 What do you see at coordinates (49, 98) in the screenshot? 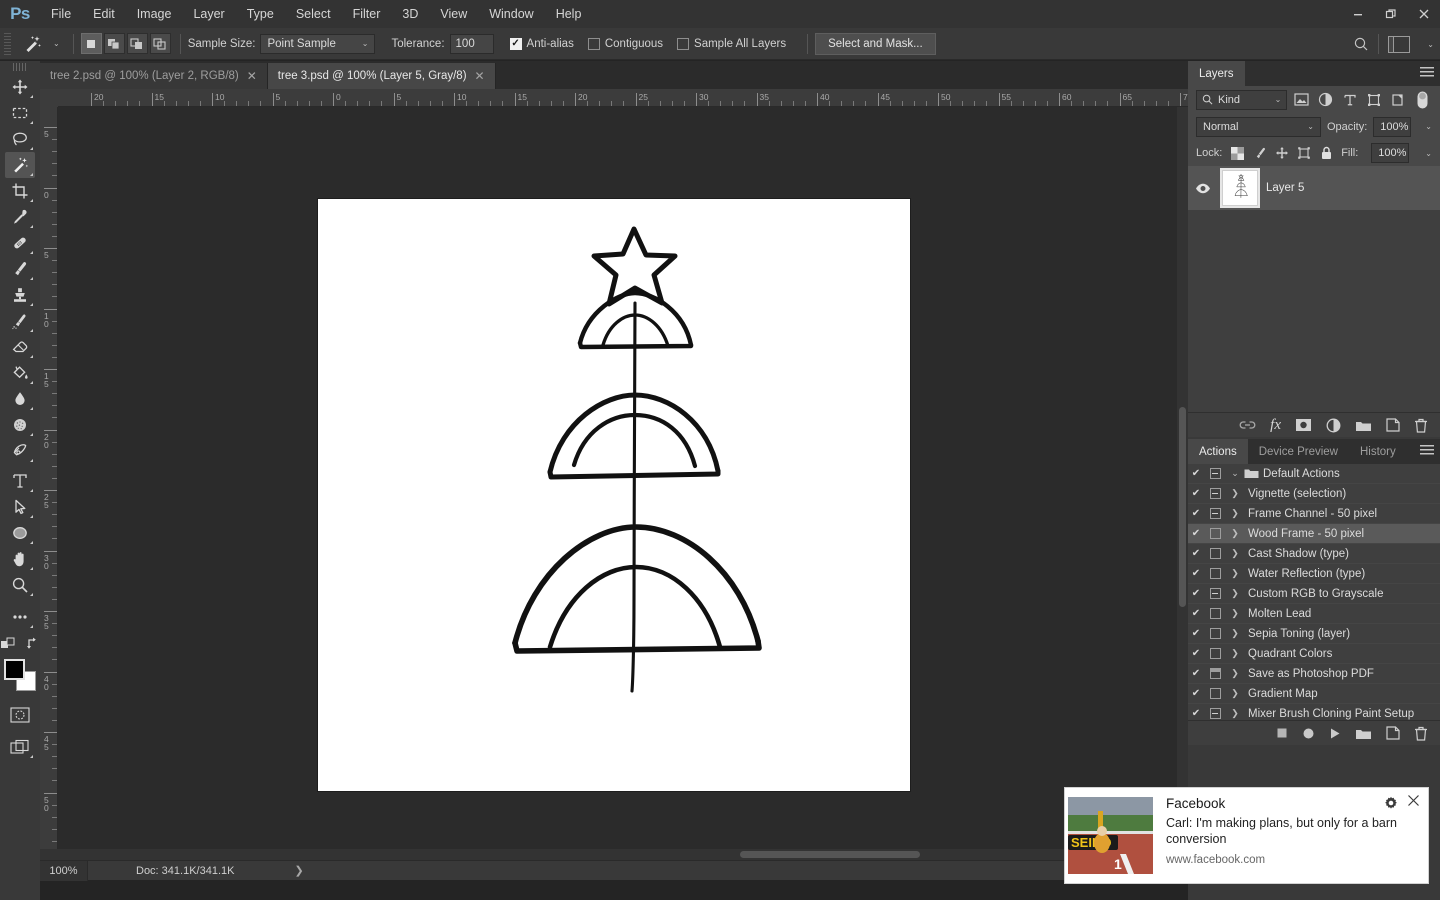
I see `ruler-corner` at bounding box center [49, 98].